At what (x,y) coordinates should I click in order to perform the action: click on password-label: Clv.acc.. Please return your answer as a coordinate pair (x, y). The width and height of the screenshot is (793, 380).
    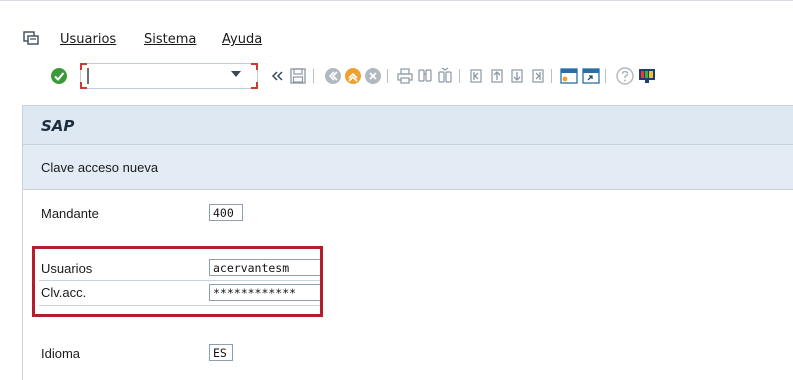
    Looking at the image, I should click on (64, 292).